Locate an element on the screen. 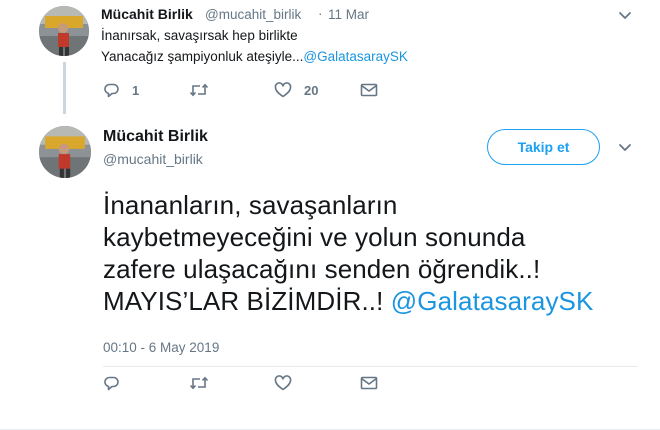  like-button is located at coordinates (283, 383).